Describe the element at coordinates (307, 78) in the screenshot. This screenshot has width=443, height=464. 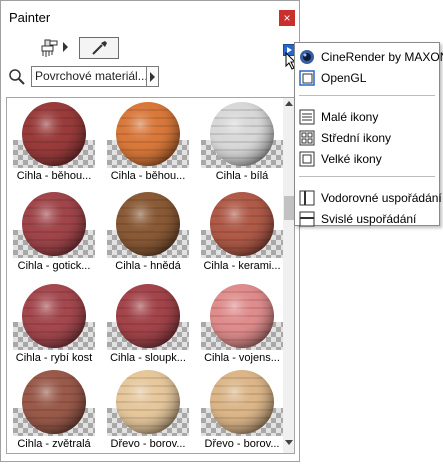
I see `opengl-icon` at that location.